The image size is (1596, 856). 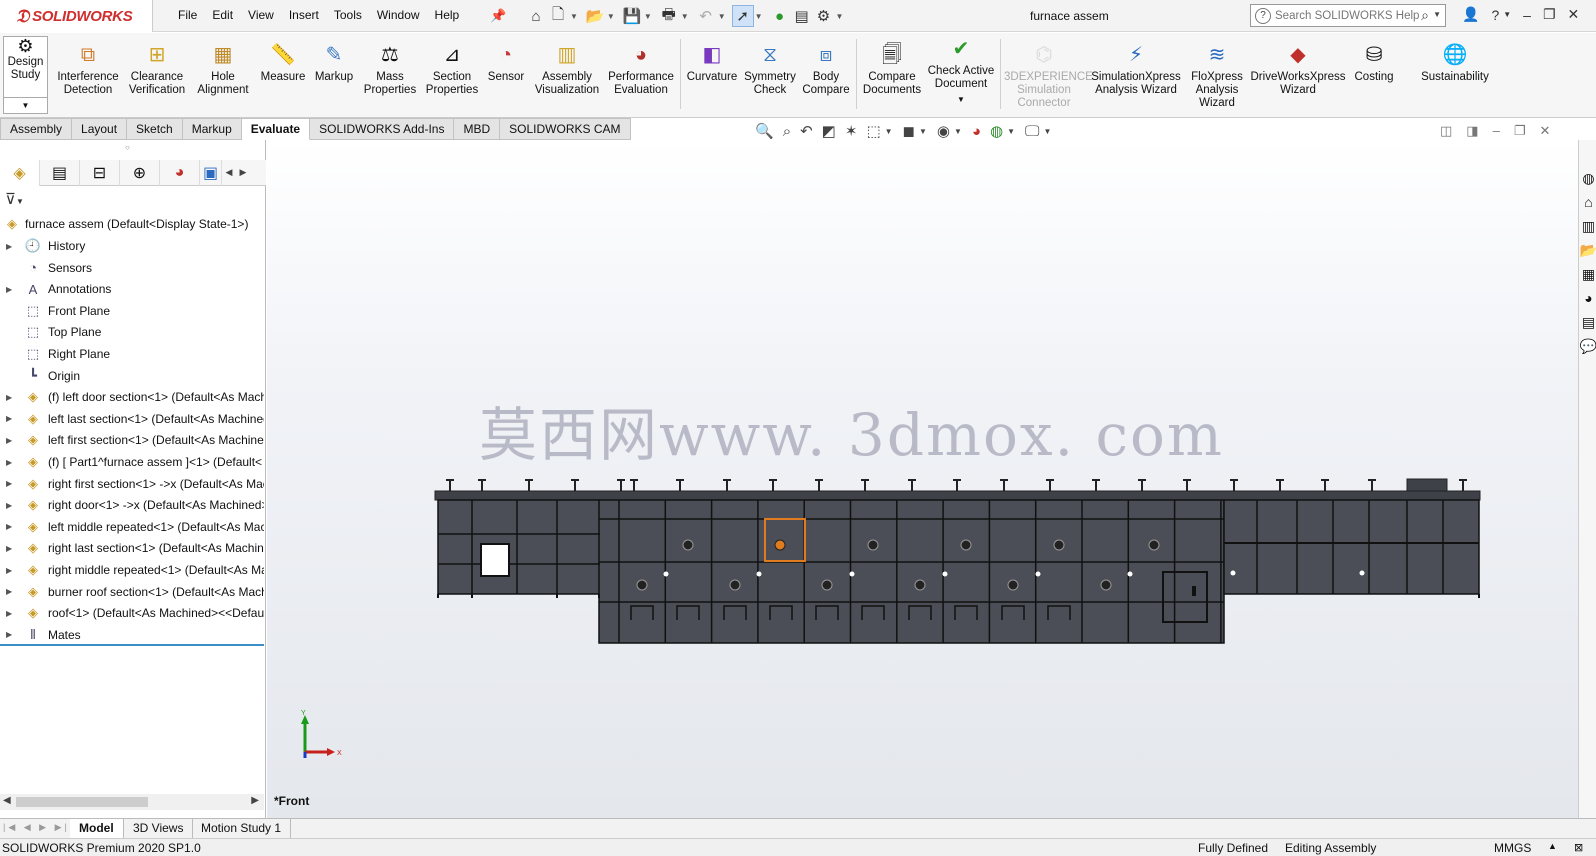 What do you see at coordinates (1032, 131) in the screenshot?
I see `view-settings-icon: 🖵` at bounding box center [1032, 131].